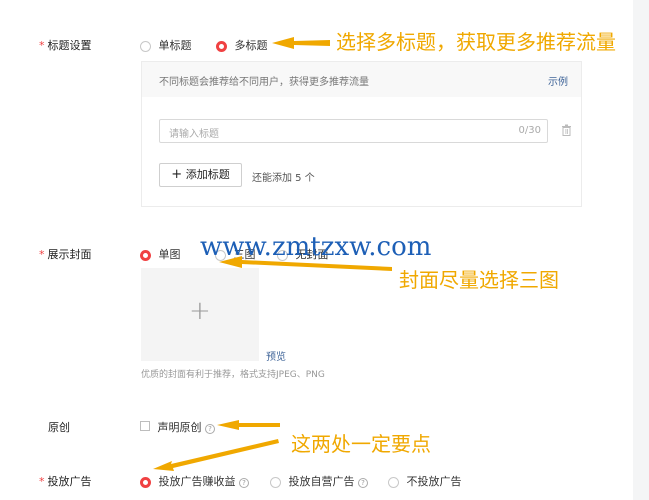 This screenshot has width=649, height=500. What do you see at coordinates (248, 425) in the screenshot?
I see `arrow-to-original` at bounding box center [248, 425].